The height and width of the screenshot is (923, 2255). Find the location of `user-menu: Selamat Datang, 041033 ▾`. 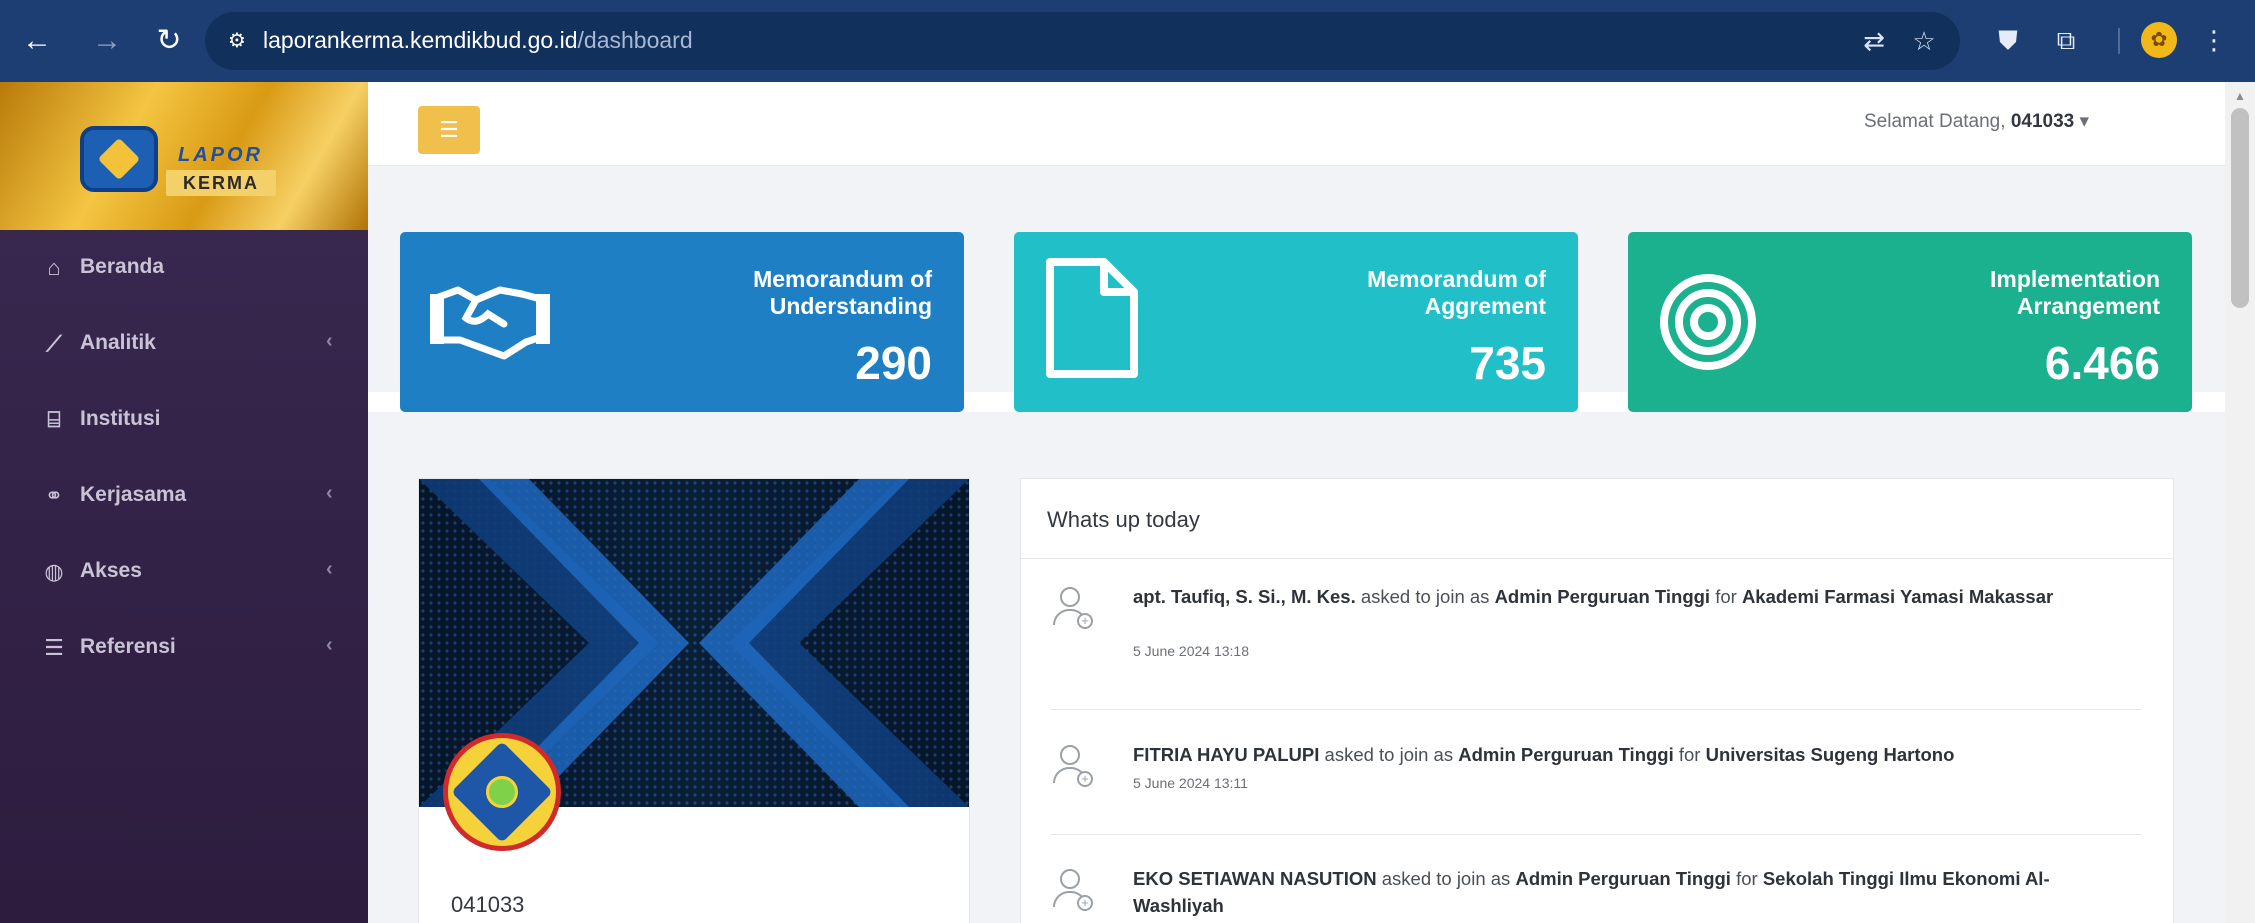

user-menu: Selamat Datang, 041033 ▾ is located at coordinates (1976, 121).